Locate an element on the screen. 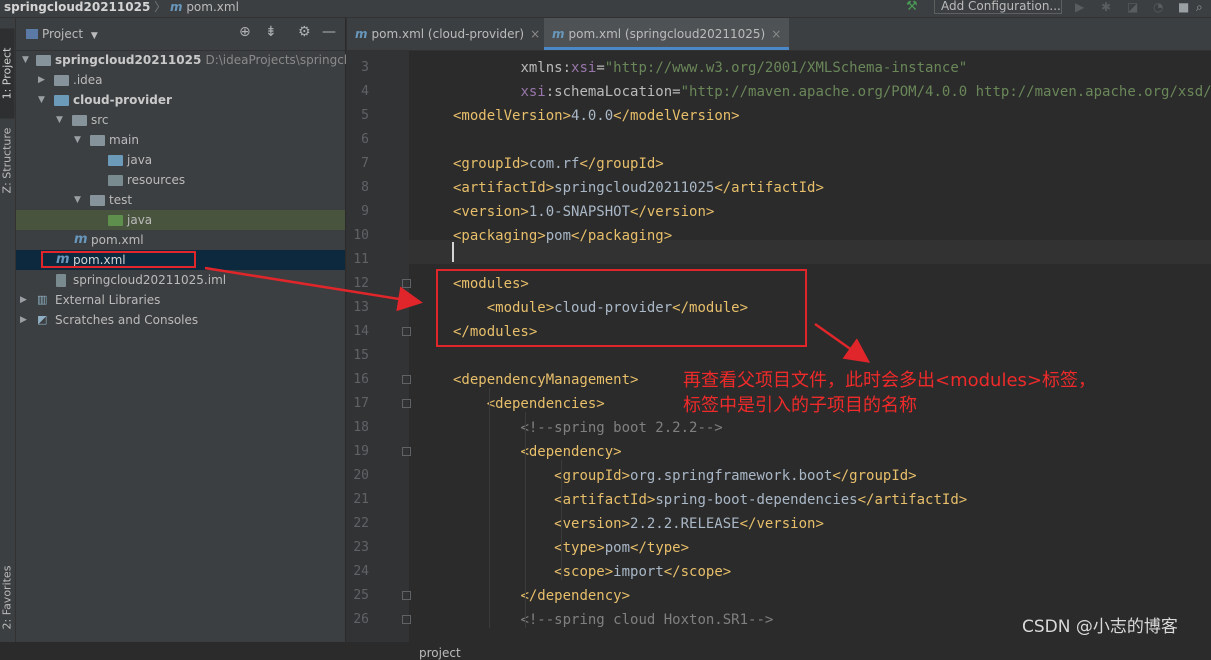 The height and width of the screenshot is (660, 1211). editor-breadcrumb: project is located at coordinates (440, 653).